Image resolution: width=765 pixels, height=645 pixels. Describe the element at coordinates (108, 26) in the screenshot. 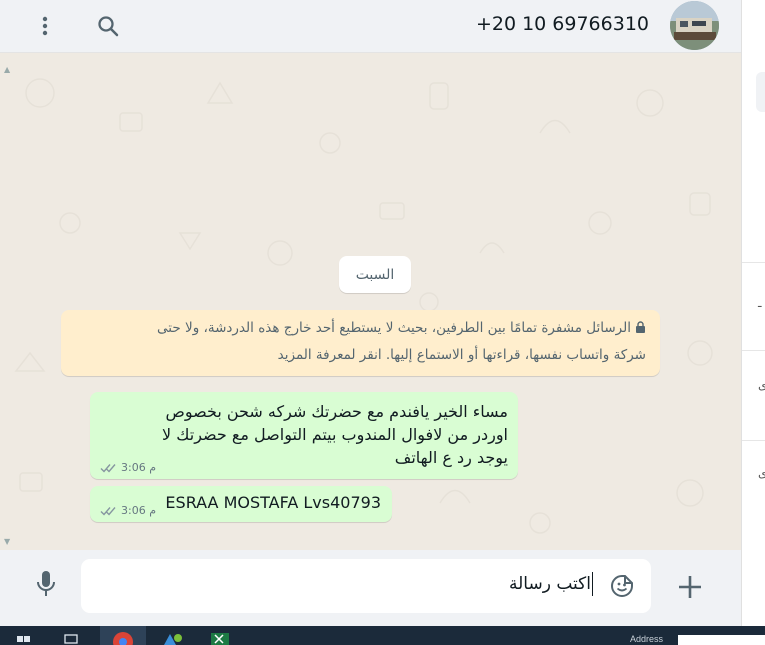

I see `search-icon` at that location.